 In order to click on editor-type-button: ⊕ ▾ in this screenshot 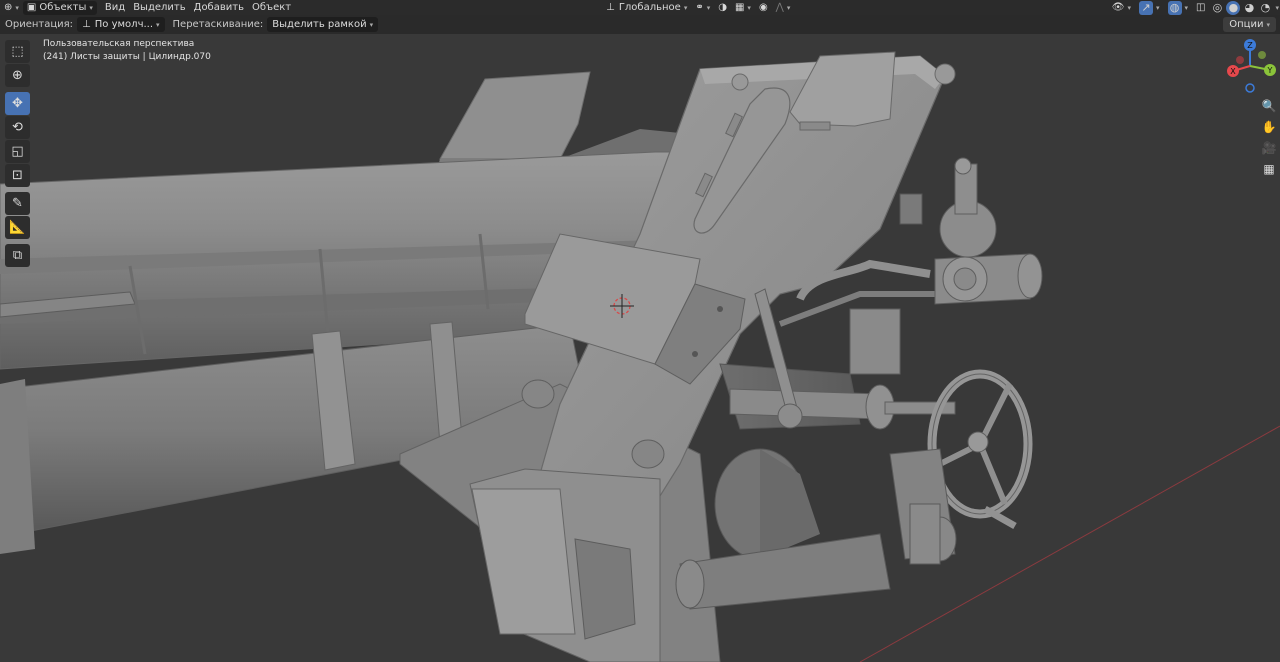, I will do `click(11, 8)`.